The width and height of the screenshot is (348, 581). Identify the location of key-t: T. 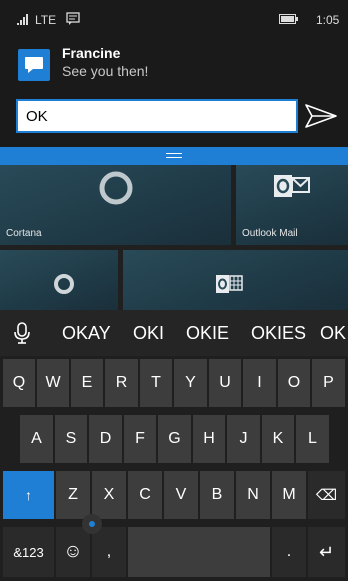
(156, 383).